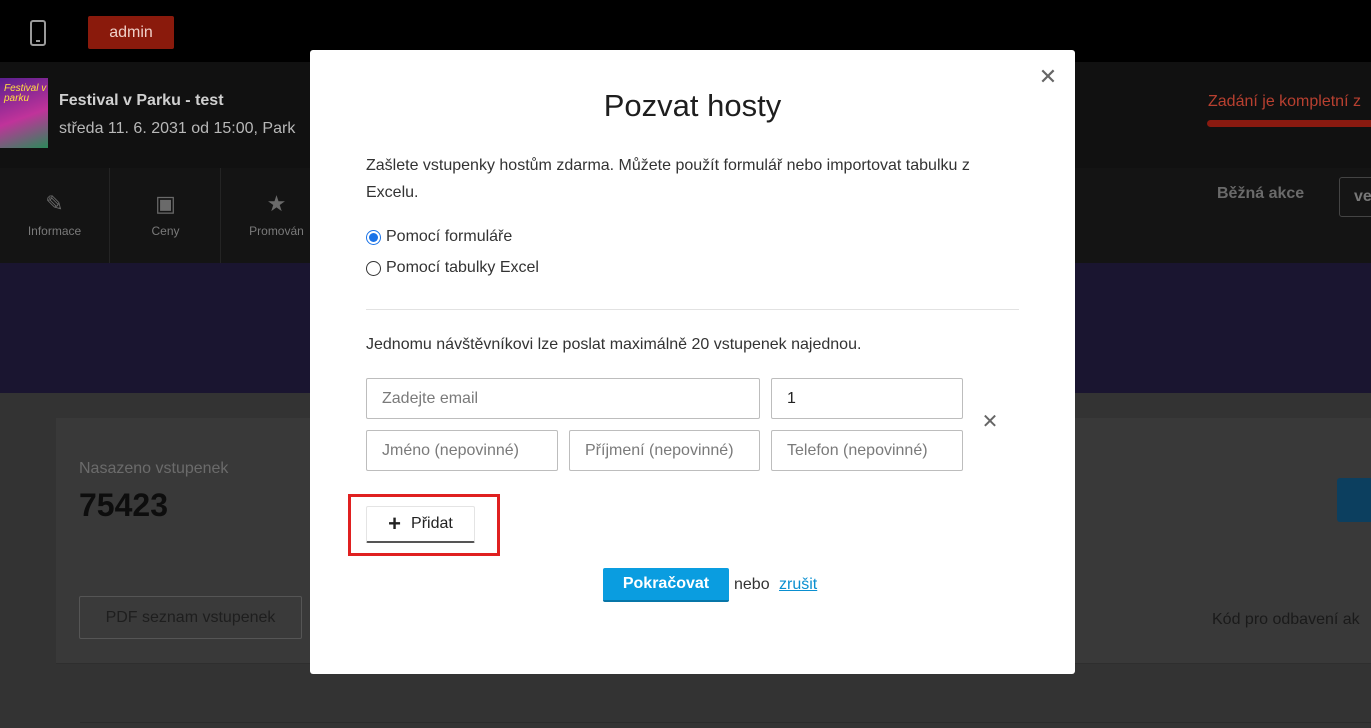  Describe the element at coordinates (692, 309) in the screenshot. I see `modal-divider` at that location.